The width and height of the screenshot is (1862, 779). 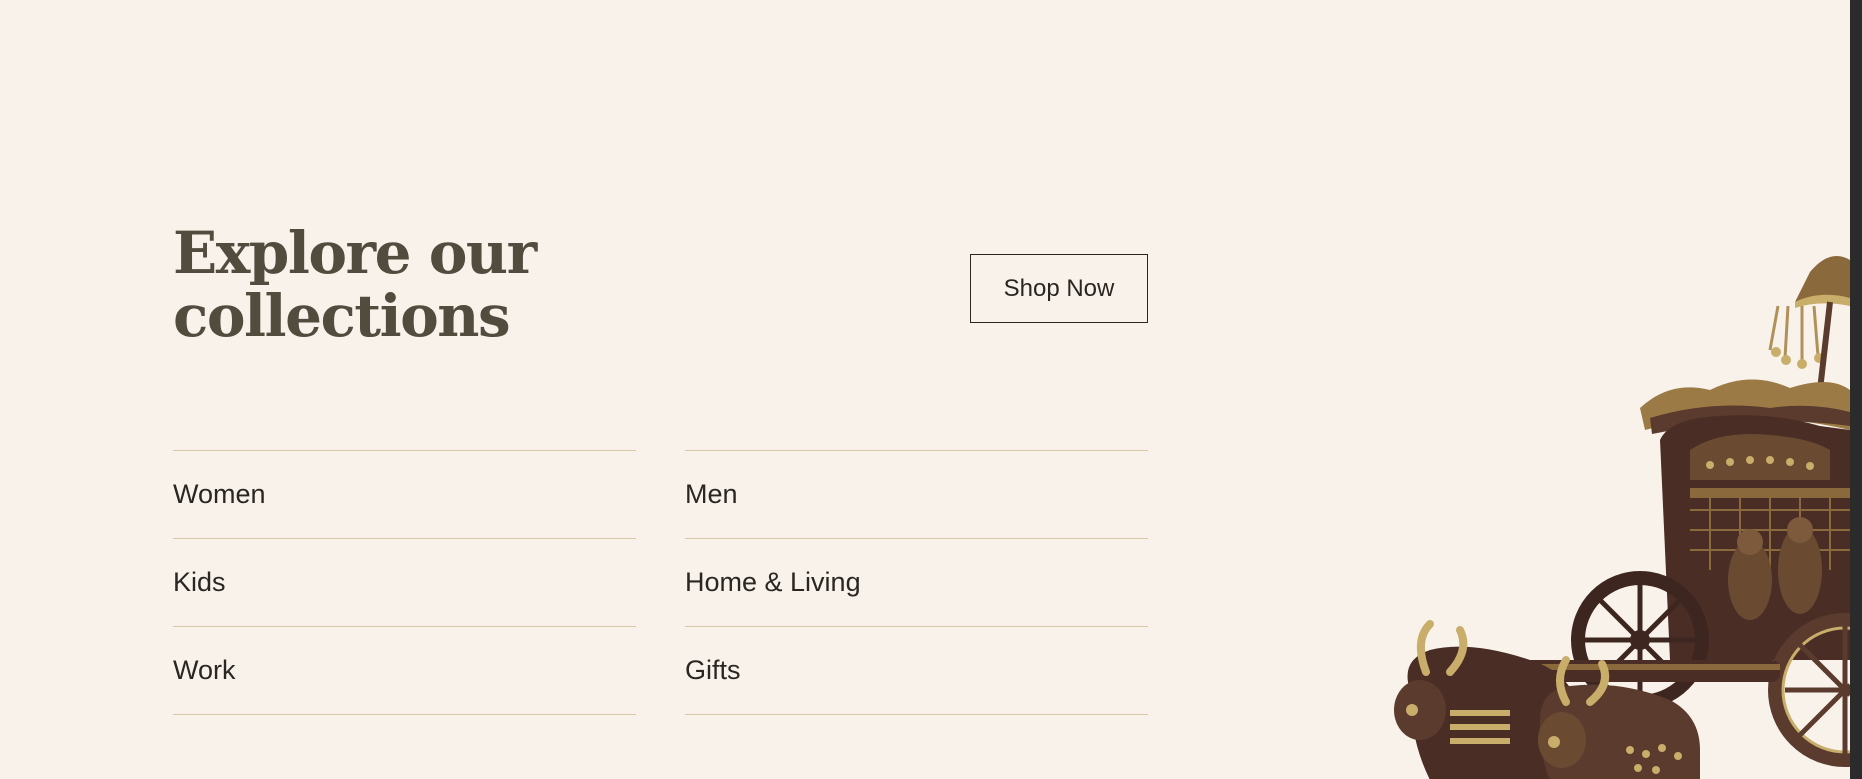 I want to click on section-heading: Explore our collections, so click(x=355, y=284).